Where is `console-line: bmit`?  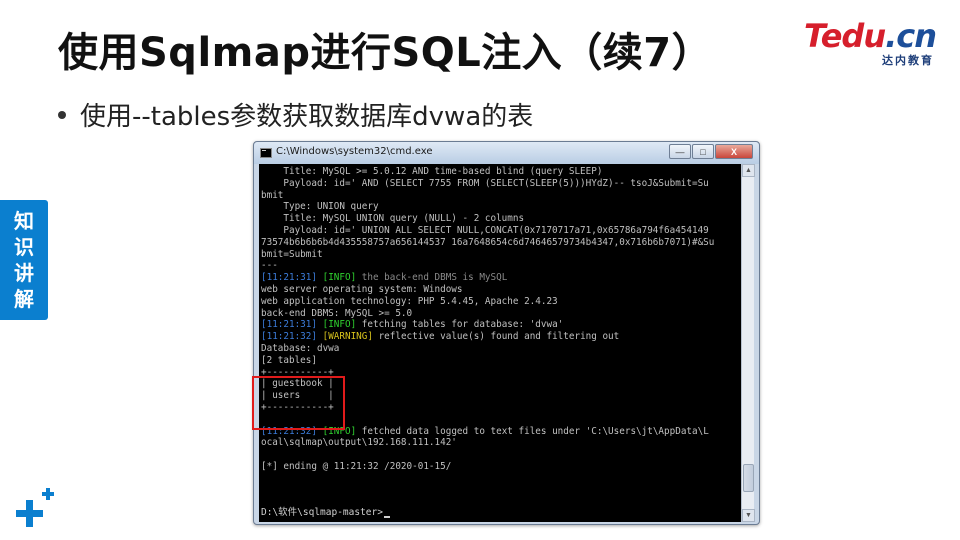 console-line: bmit is located at coordinates (272, 195).